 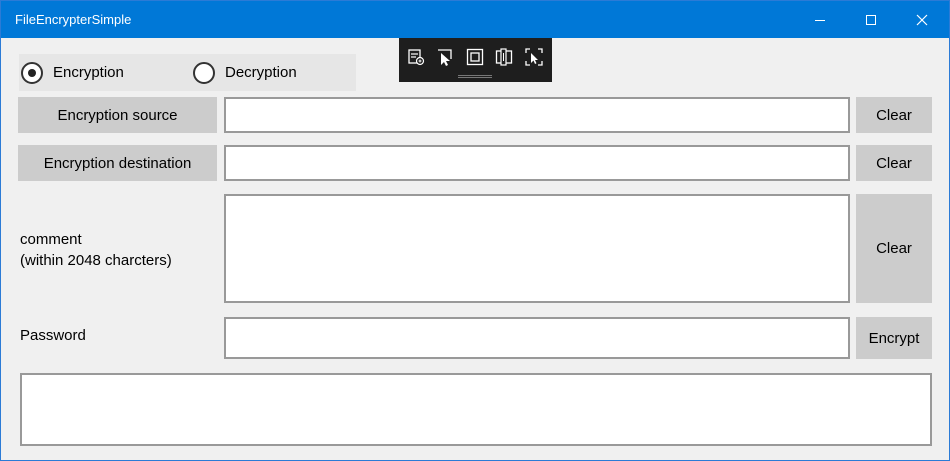 I want to click on display-layout-adorners-icon, so click(x=475, y=57).